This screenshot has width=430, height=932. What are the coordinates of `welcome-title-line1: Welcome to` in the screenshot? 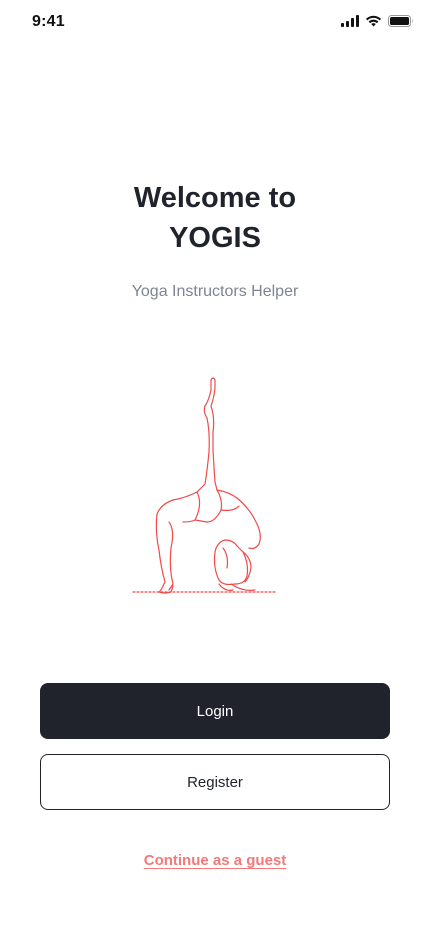 It's located at (215, 198).